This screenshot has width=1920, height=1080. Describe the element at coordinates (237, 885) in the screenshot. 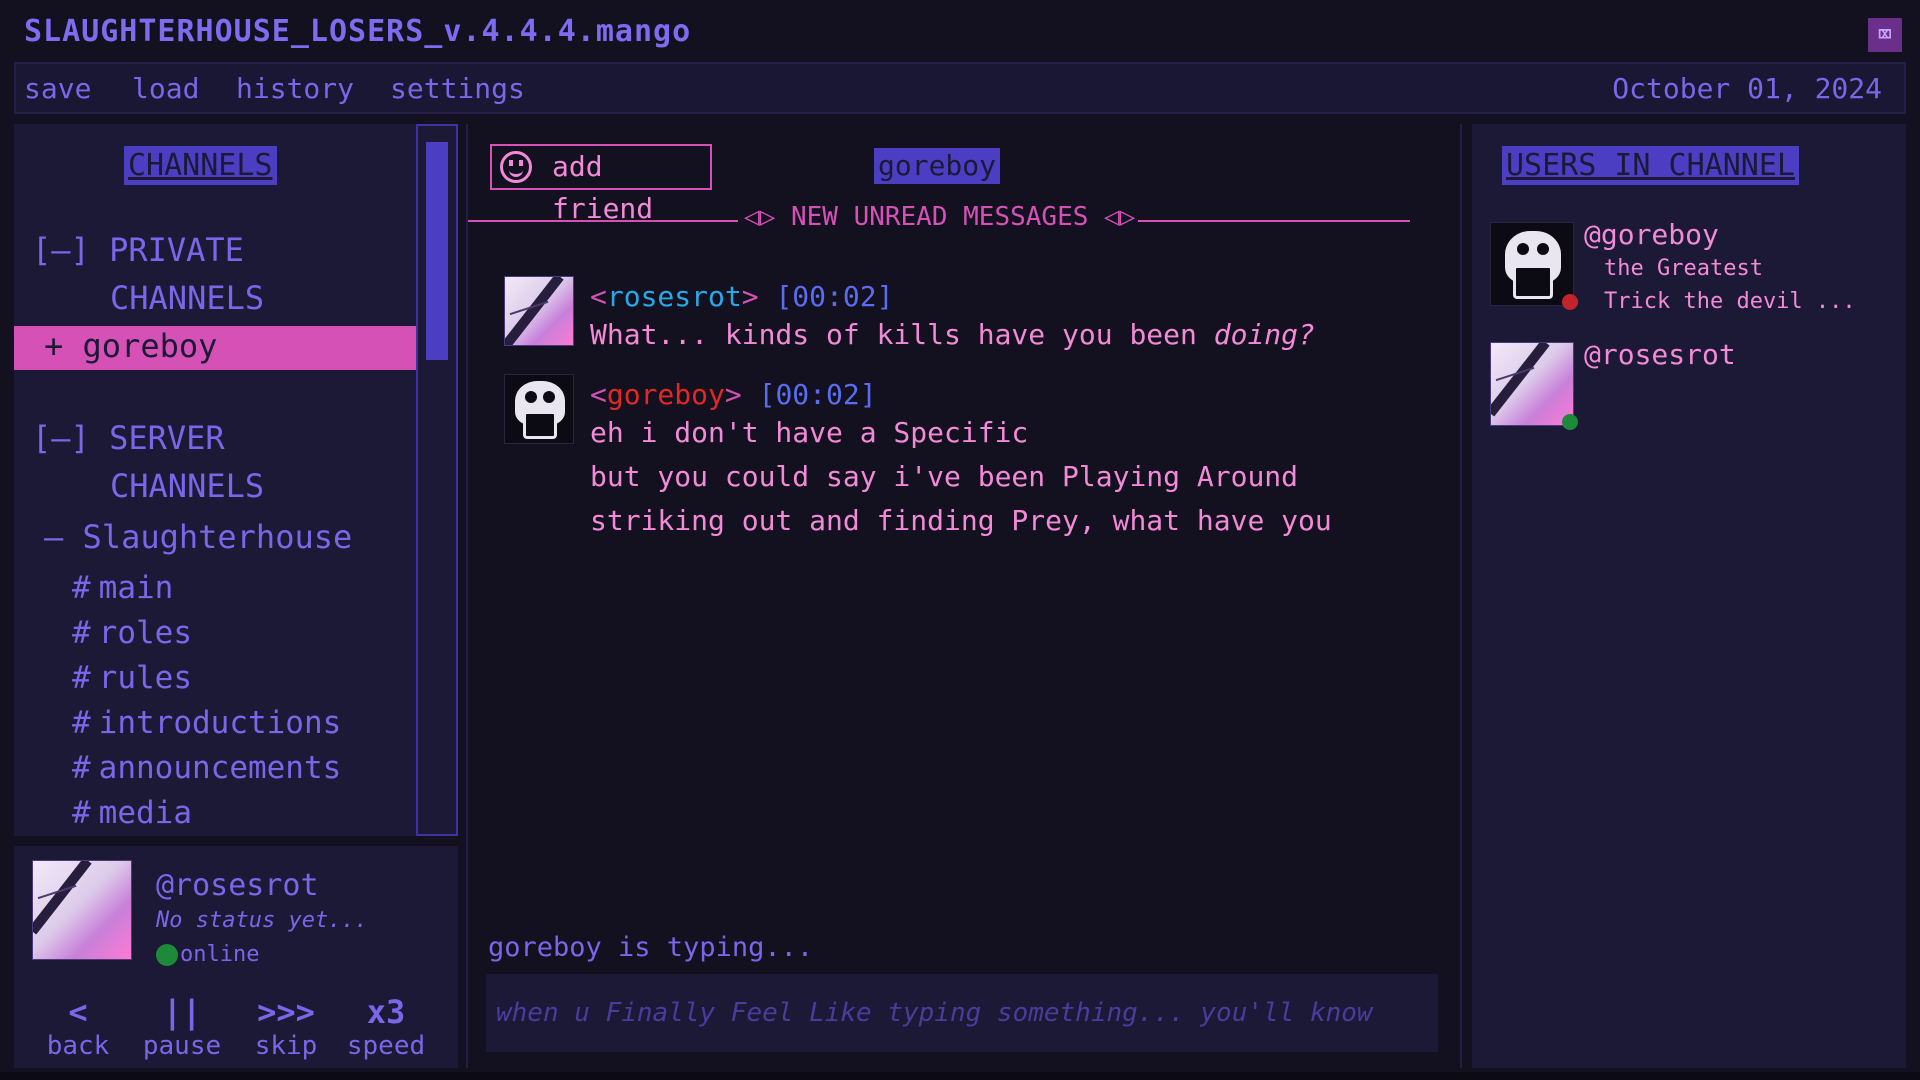

I see `current-user-name: @rosesrot` at that location.